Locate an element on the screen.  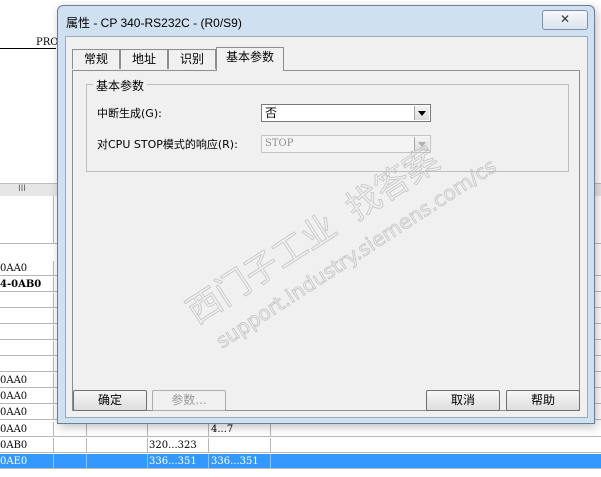
close-icon: ✕ is located at coordinates (565, 19).